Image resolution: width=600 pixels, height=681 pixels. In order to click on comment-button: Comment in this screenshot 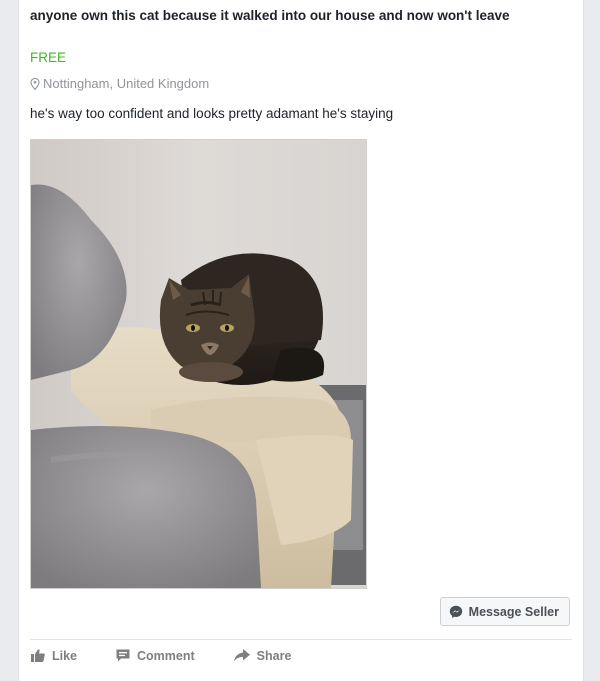, I will do `click(155, 655)`.